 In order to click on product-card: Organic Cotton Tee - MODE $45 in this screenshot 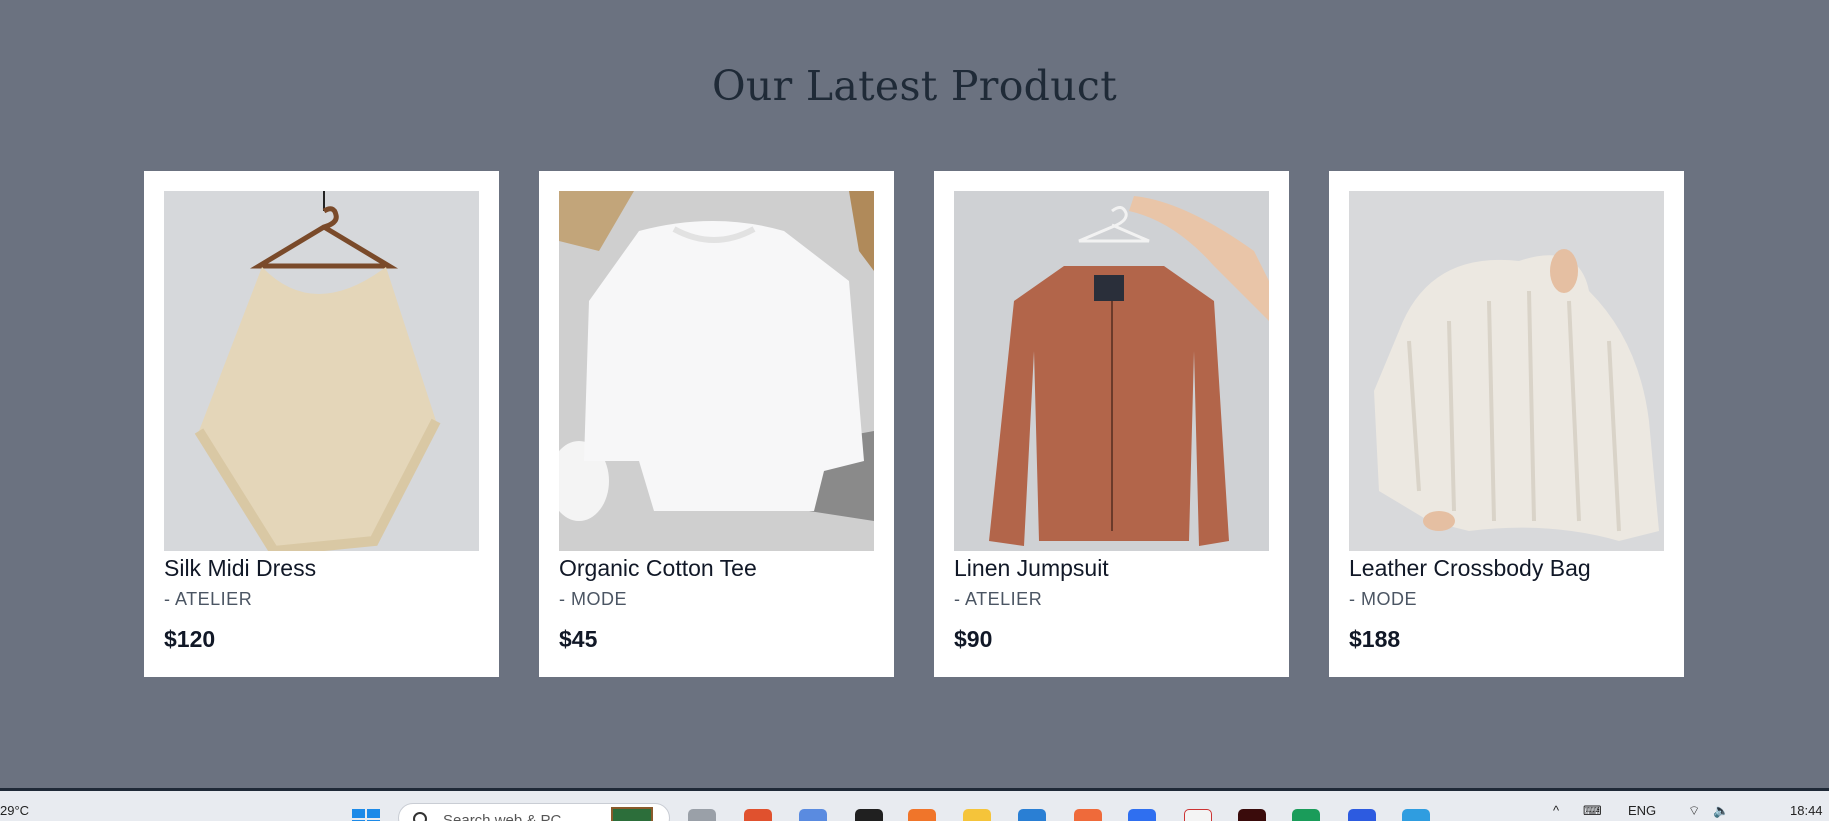, I will do `click(716, 424)`.